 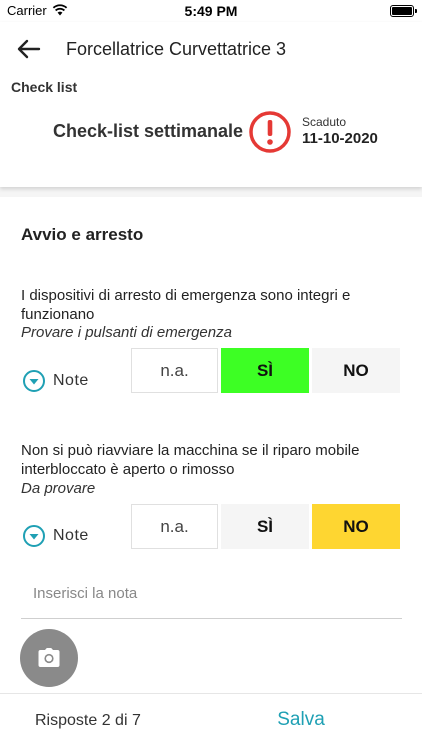 What do you see at coordinates (403, 11) in the screenshot?
I see `battery-icon` at bounding box center [403, 11].